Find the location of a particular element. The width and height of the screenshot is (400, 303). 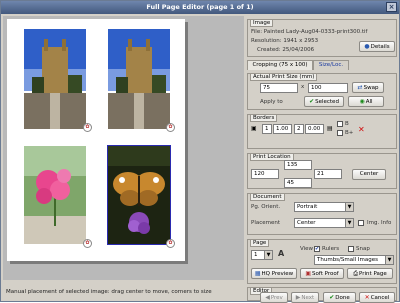

placement-label: Placement is located at coordinates (266, 223).